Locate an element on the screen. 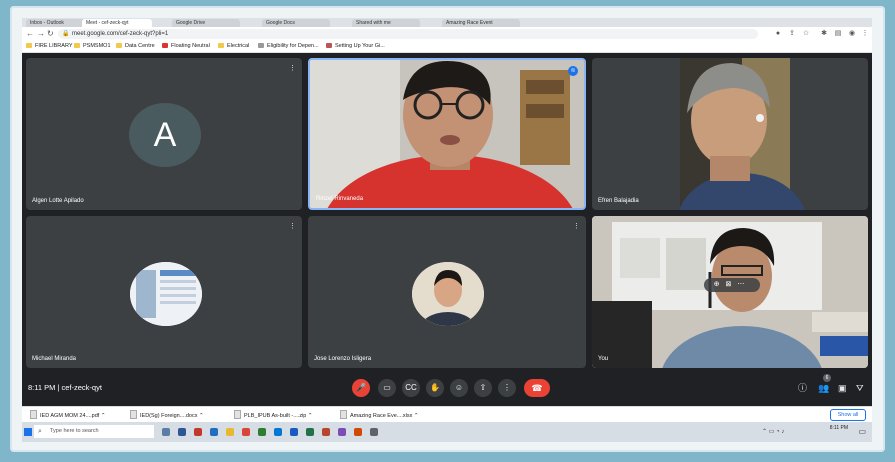 The image size is (895, 462). chrome-icon is located at coordinates (246, 432).